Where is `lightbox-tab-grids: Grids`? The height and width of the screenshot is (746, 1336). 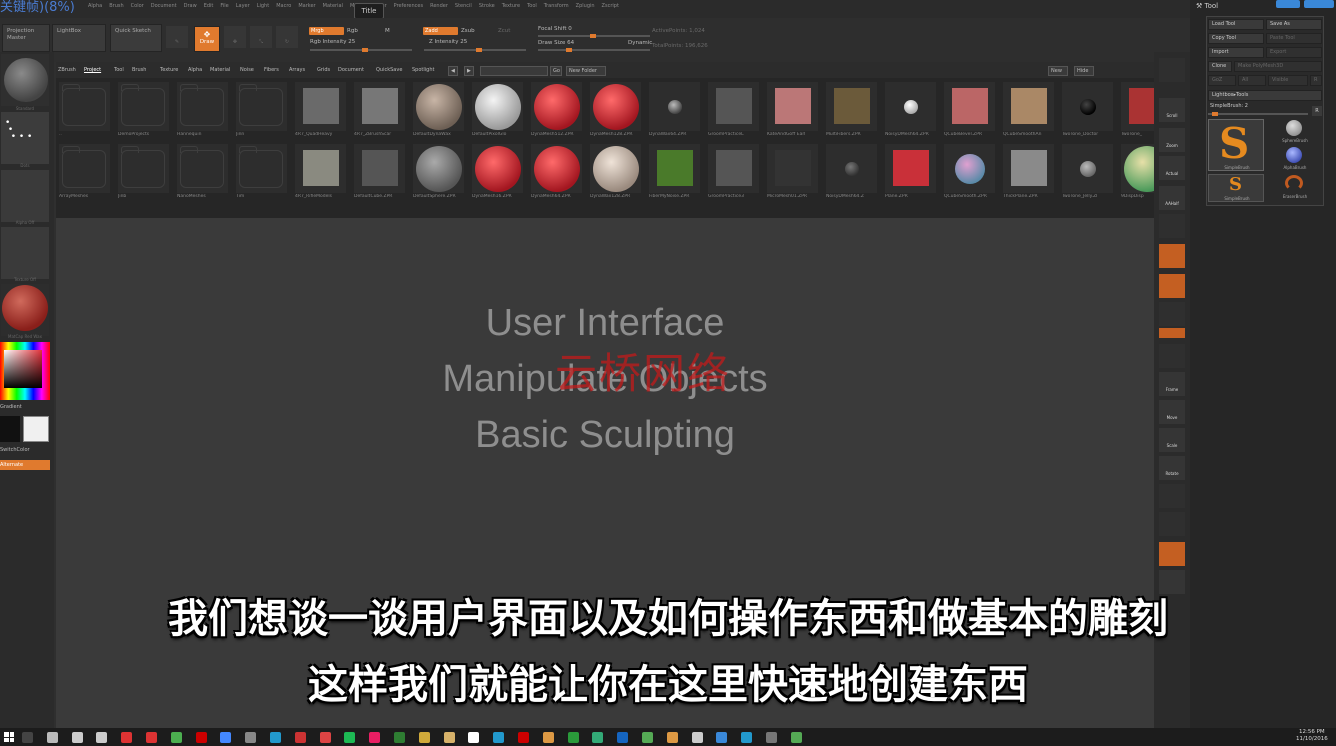 lightbox-tab-grids: Grids is located at coordinates (323, 70).